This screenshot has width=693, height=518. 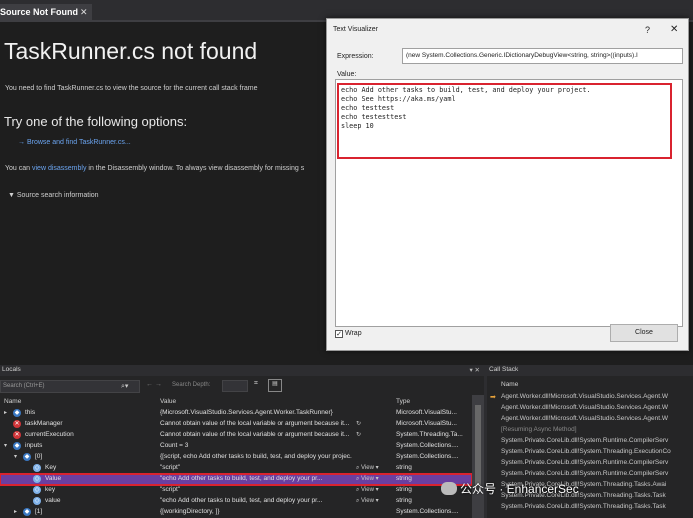 What do you see at coordinates (49, 434) in the screenshot?
I see `cell-name: currentExecution` at bounding box center [49, 434].